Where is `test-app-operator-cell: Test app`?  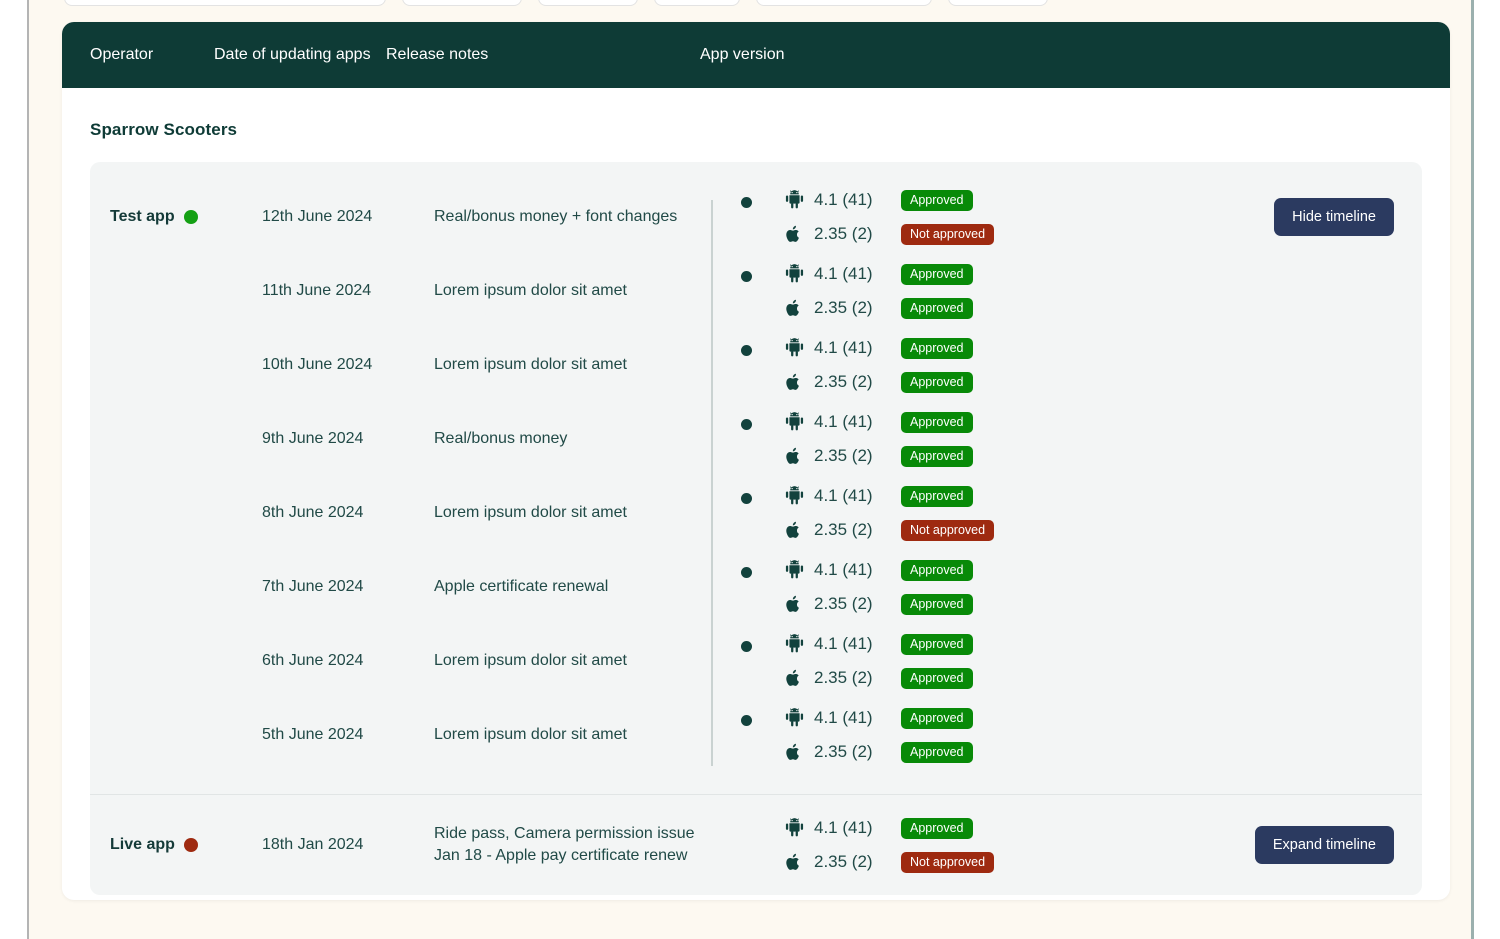
test-app-operator-cell: Test app is located at coordinates (186, 217).